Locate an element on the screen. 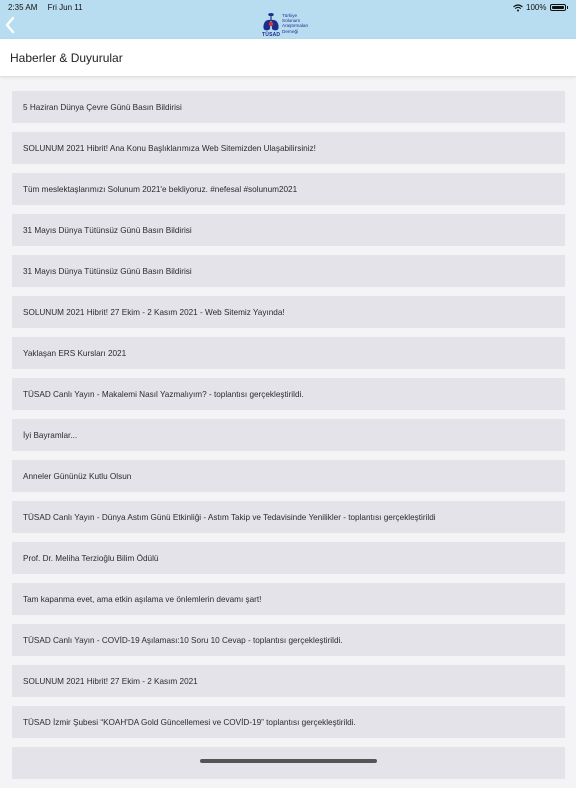 Image resolution: width=576 pixels, height=788 pixels. logo-text: Türkiye Solunum Araştırmaları Derneği is located at coordinates (295, 23).